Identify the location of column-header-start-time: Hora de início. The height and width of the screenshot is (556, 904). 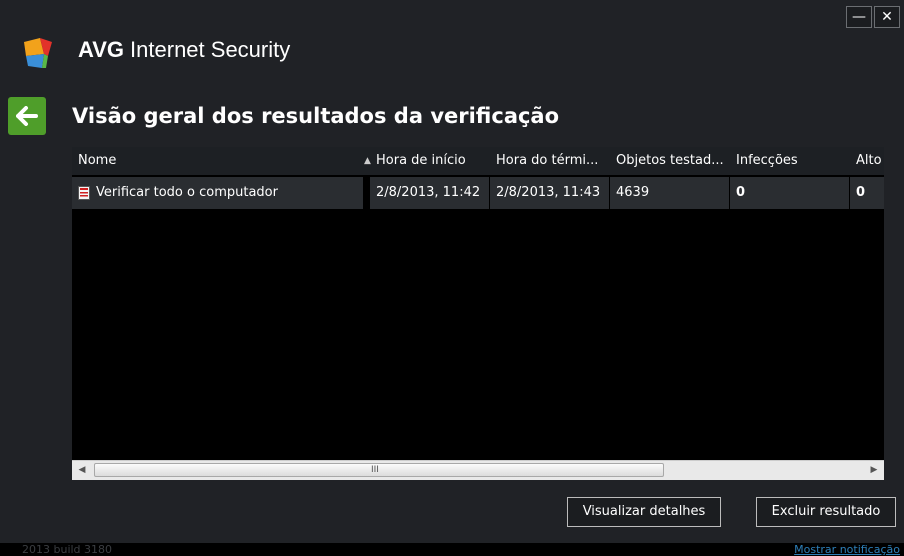
(430, 161).